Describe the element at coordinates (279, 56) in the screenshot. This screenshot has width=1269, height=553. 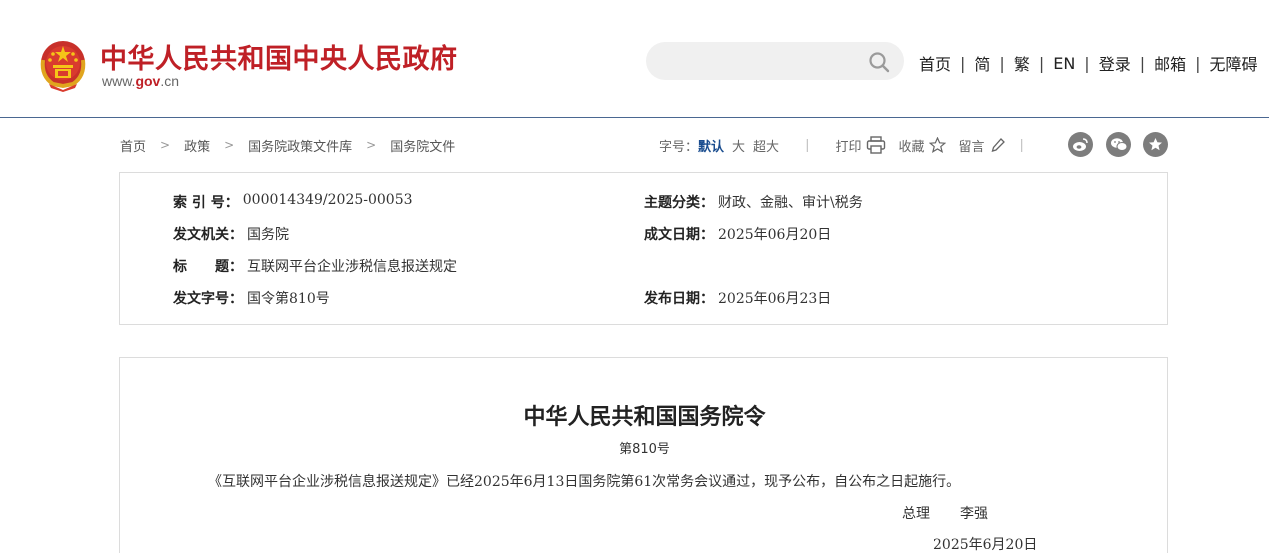
I see `site-title: 中华人民共和国中央人民政府` at that location.